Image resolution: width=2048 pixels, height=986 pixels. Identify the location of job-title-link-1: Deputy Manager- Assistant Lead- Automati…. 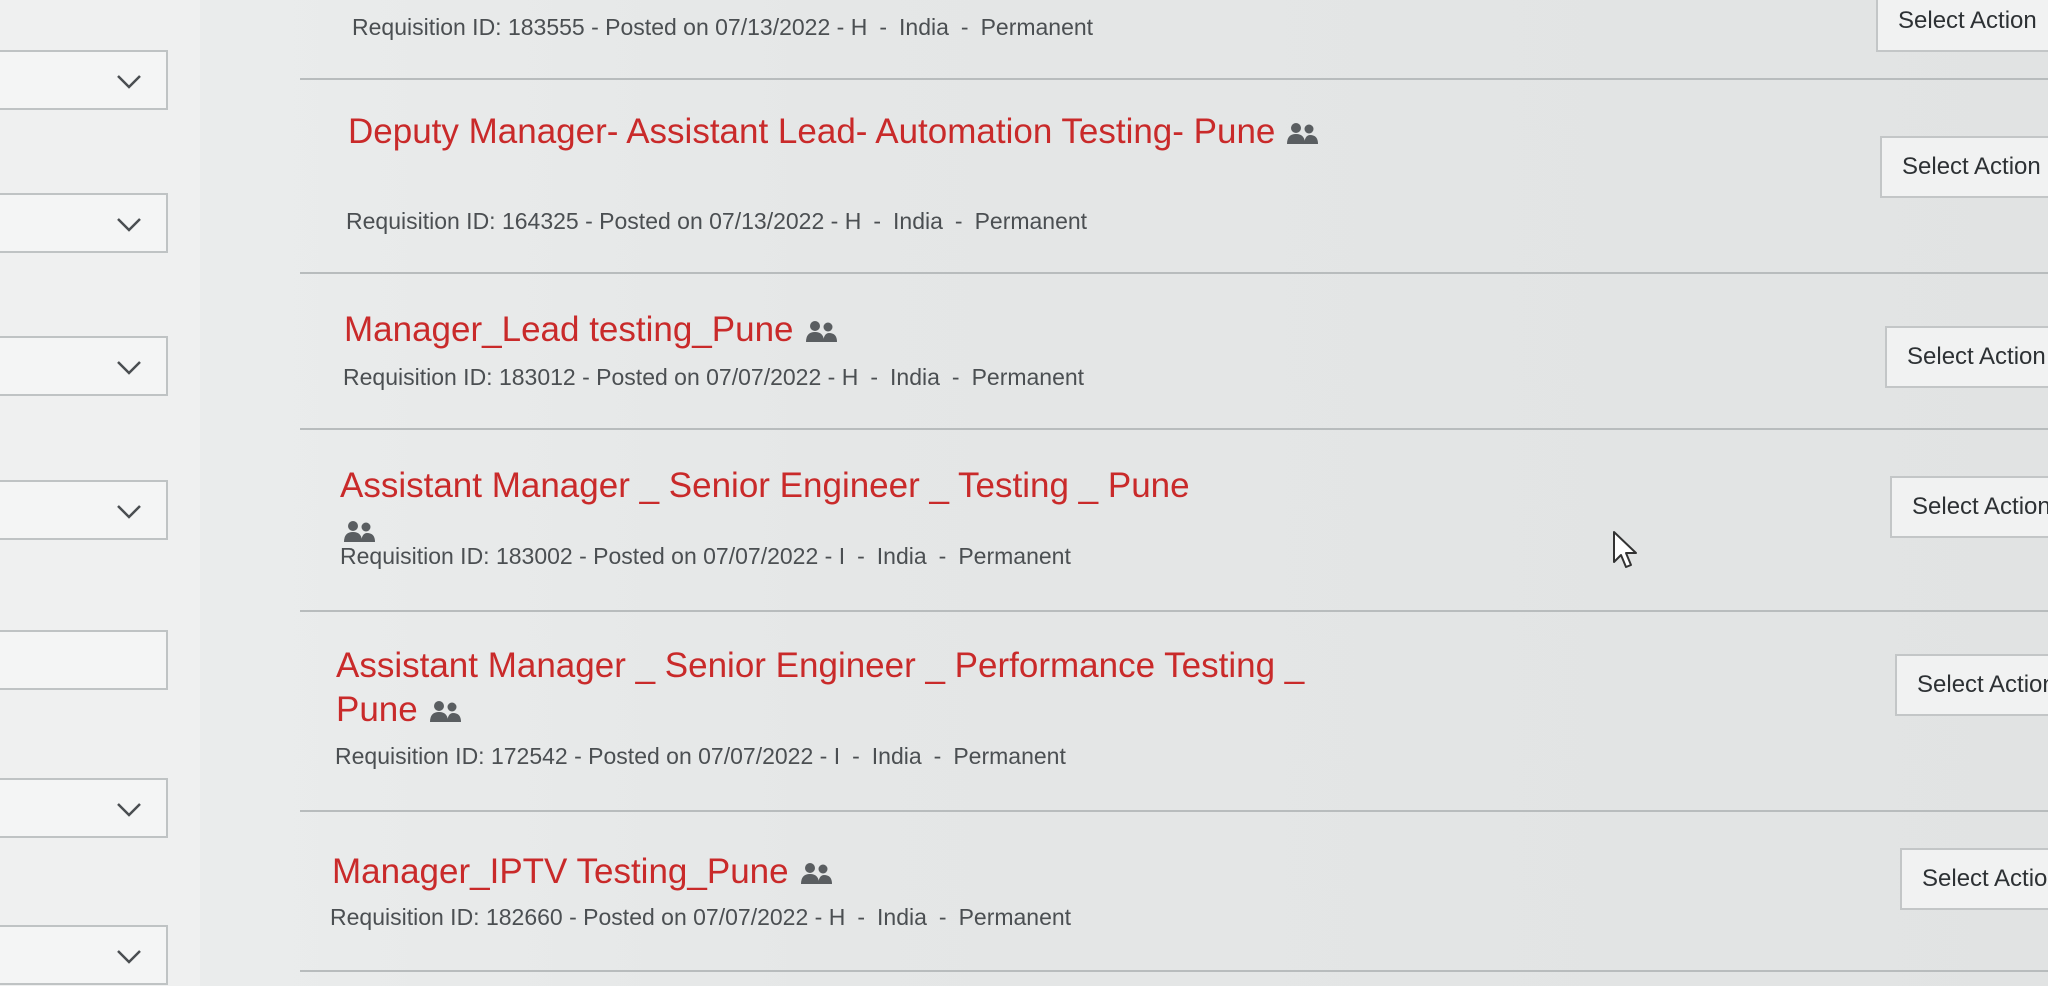
(838, 132).